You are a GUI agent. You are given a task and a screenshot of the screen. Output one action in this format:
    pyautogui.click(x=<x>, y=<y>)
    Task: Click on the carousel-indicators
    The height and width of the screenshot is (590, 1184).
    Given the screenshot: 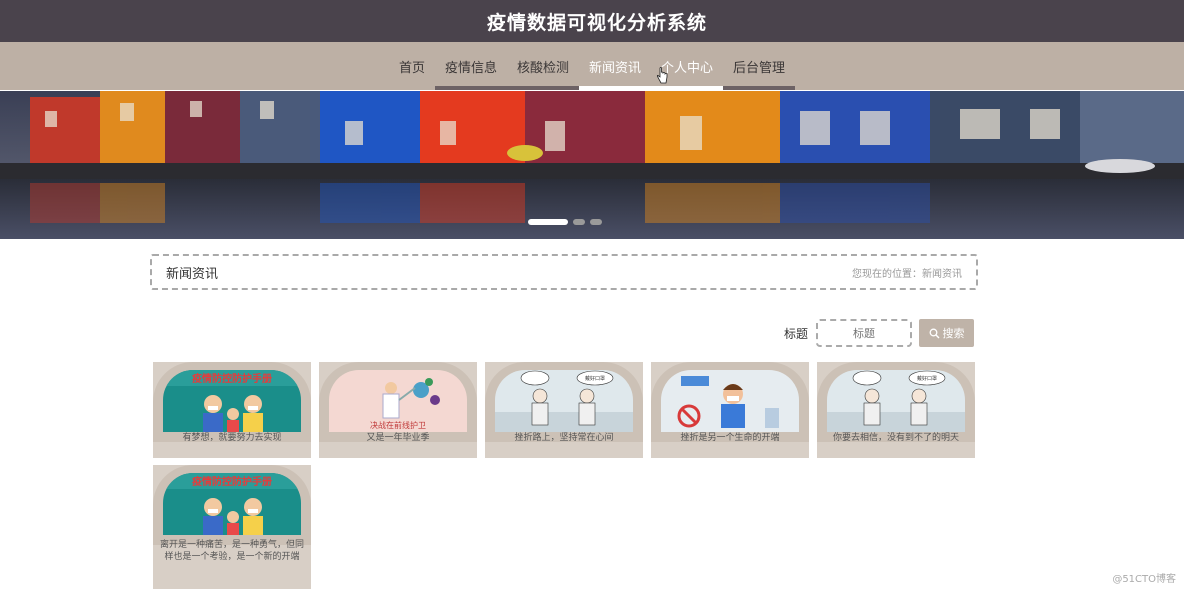 What is the action you would take?
    pyautogui.click(x=565, y=222)
    